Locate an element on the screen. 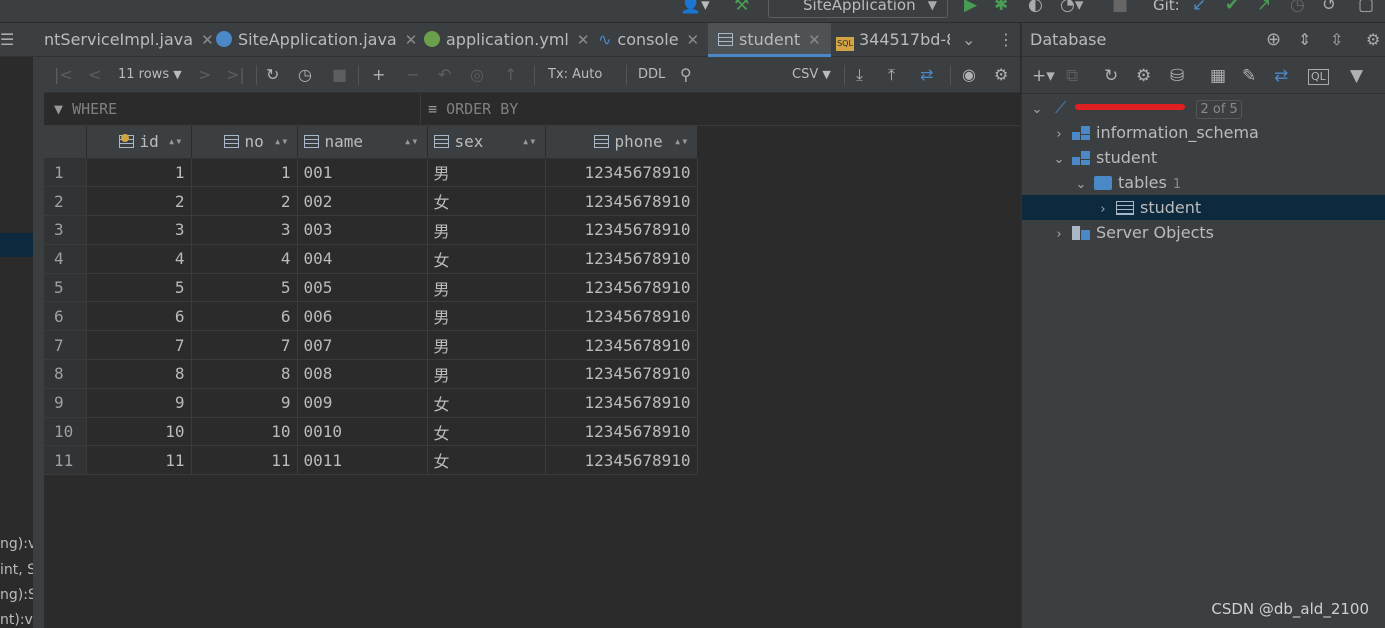 The image size is (1385, 628). filter-icon: ▼ is located at coordinates (1356, 76).